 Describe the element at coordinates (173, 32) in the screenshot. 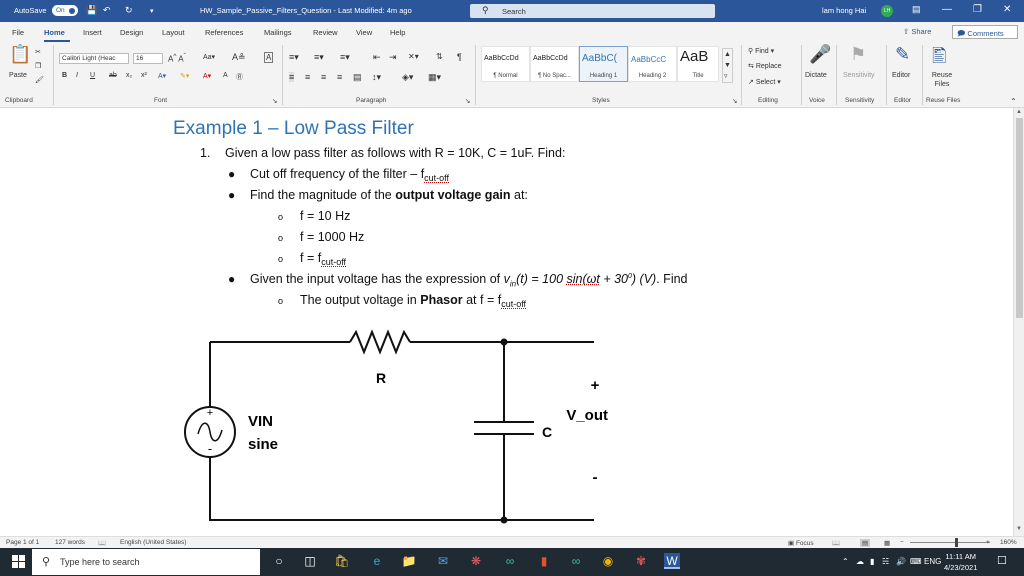

I see `tab-layout: Layout` at that location.